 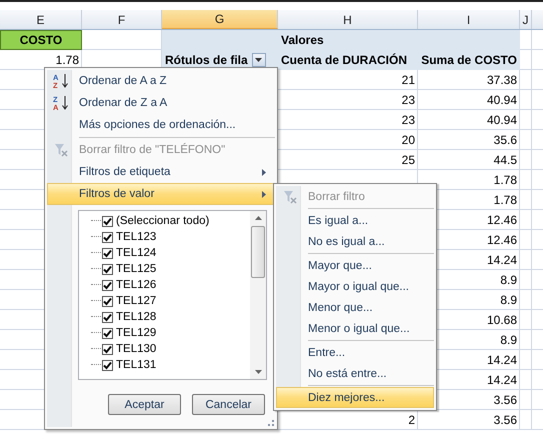 I want to click on scroll-up-icon, so click(x=258, y=218).